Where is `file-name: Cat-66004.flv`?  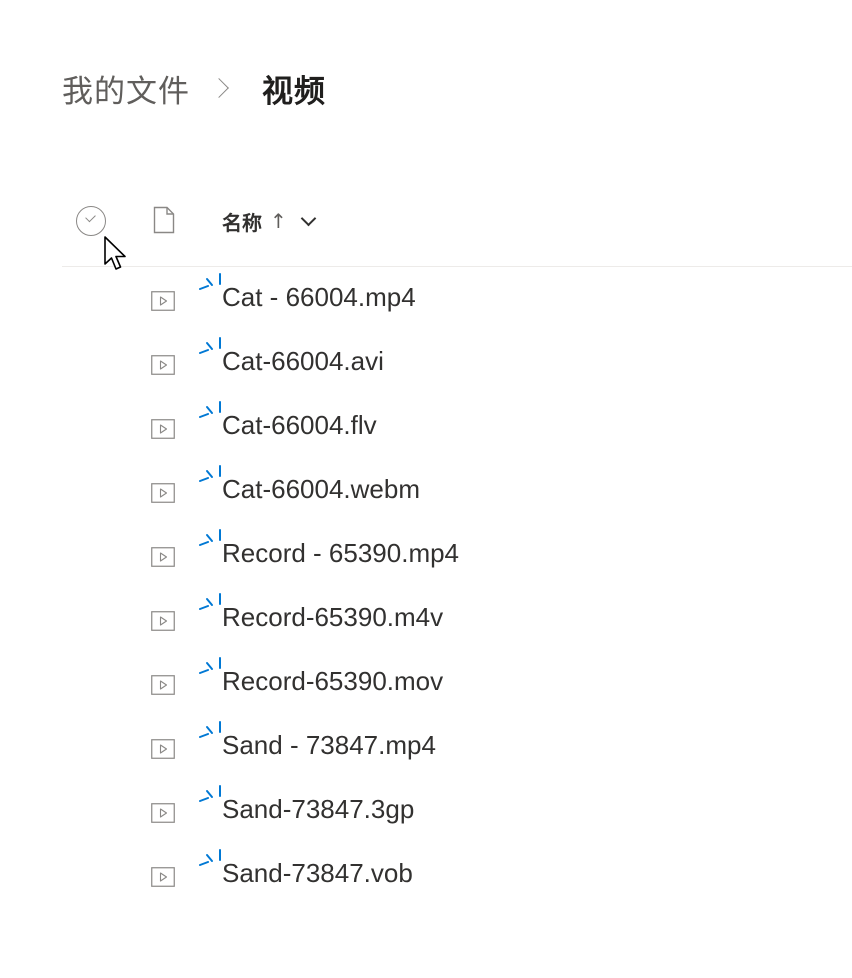
file-name: Cat-66004.flv is located at coordinates (299, 425).